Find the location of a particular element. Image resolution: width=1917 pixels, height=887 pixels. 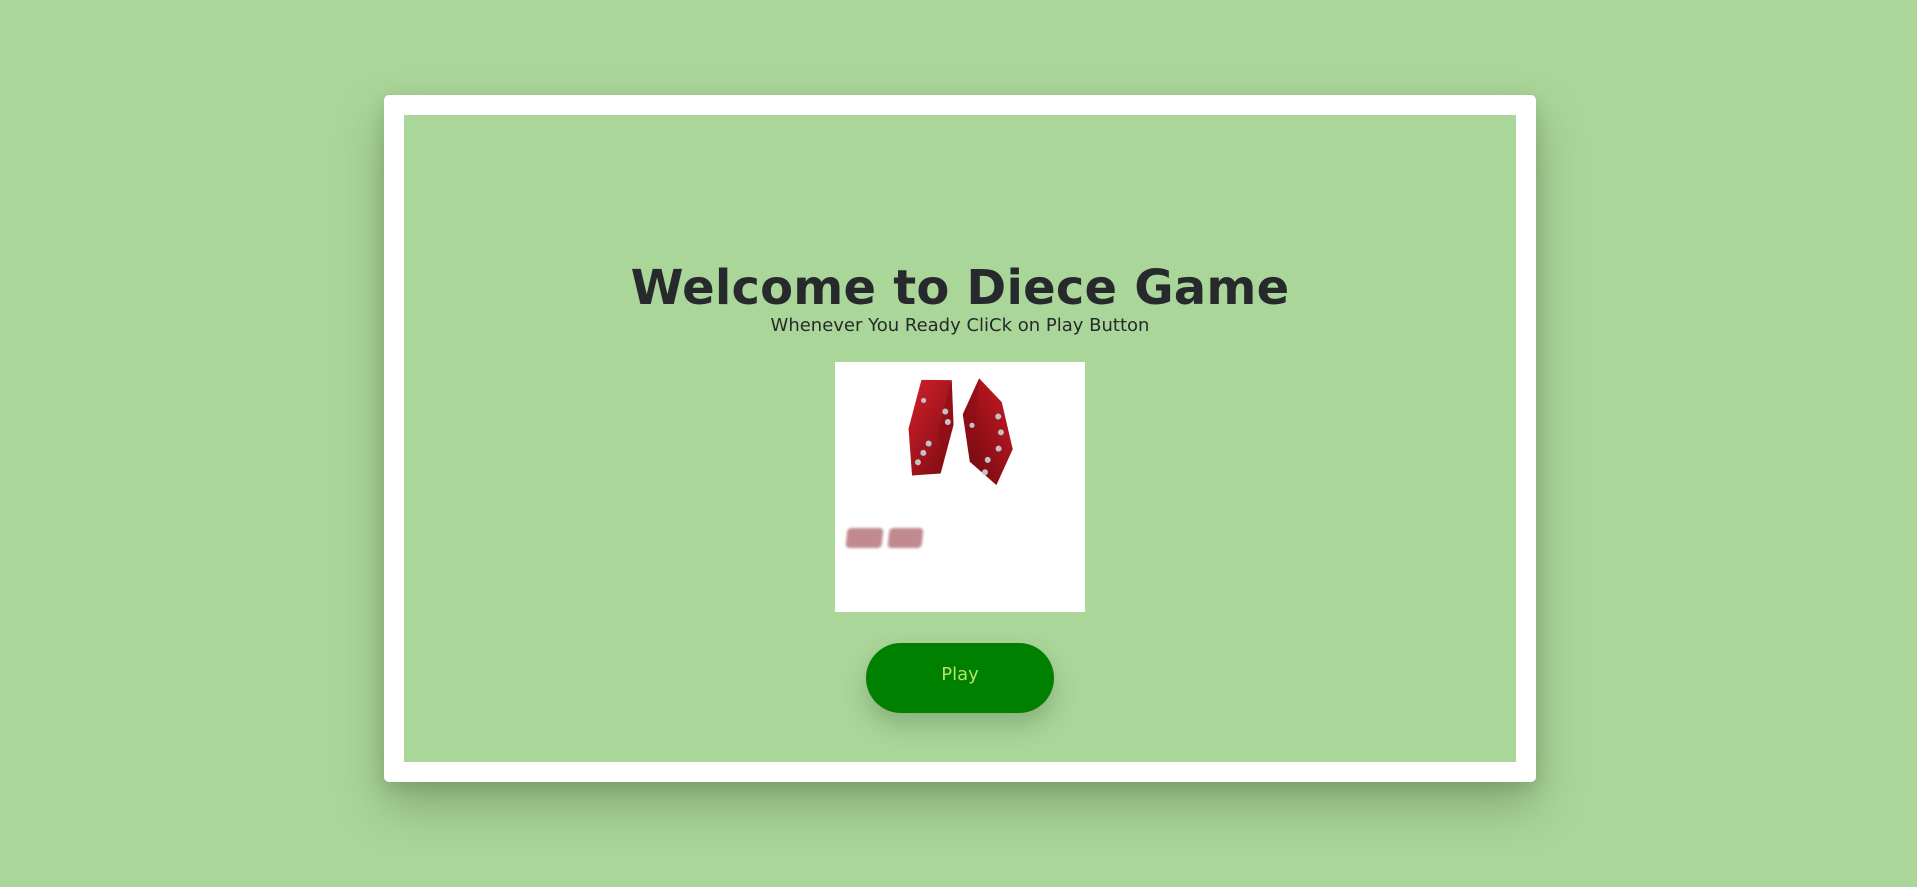

dice-icon is located at coordinates (929, 463).